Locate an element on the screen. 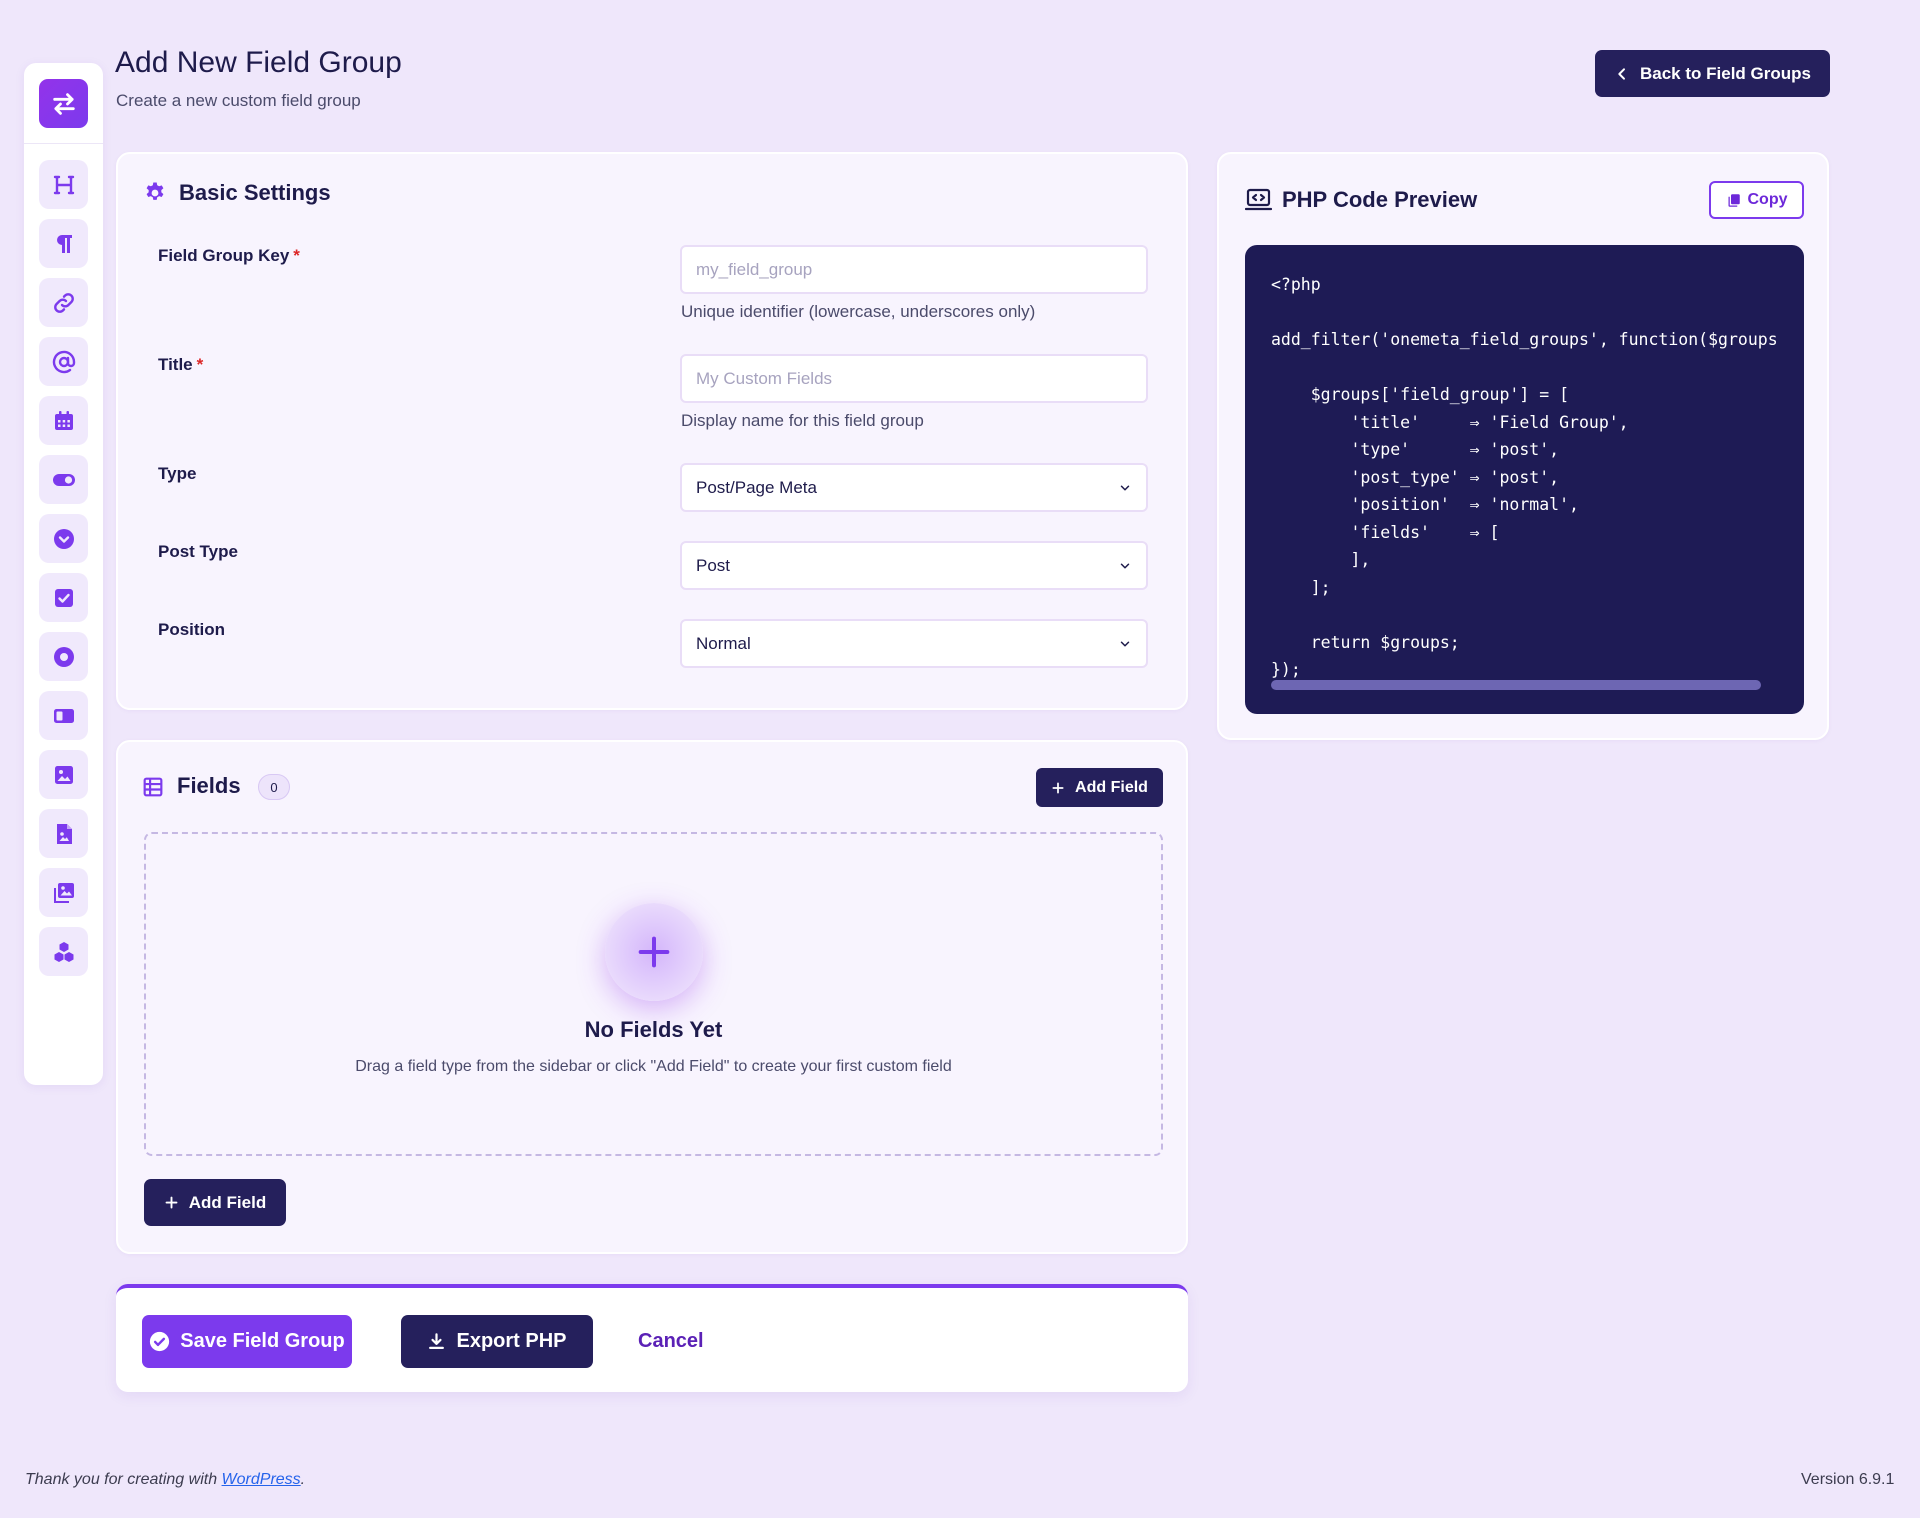  field-type-sidebar is located at coordinates (63, 574).